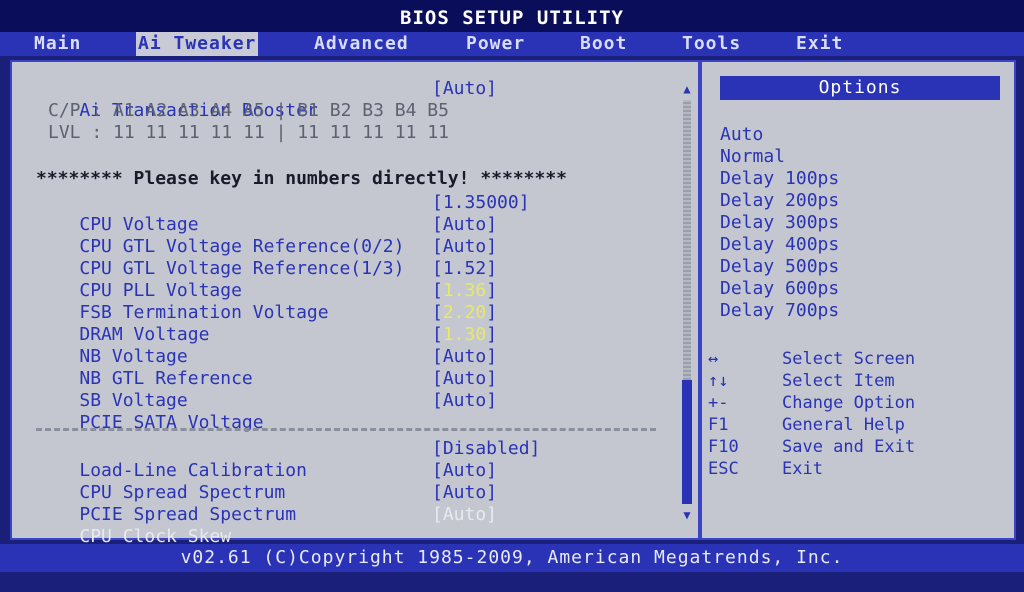 This screenshot has width=1024, height=592. What do you see at coordinates (266, 481) in the screenshot?
I see `setting-cpu-spread-spectrum: CPU Spread Spectrum [Auto]` at bounding box center [266, 481].